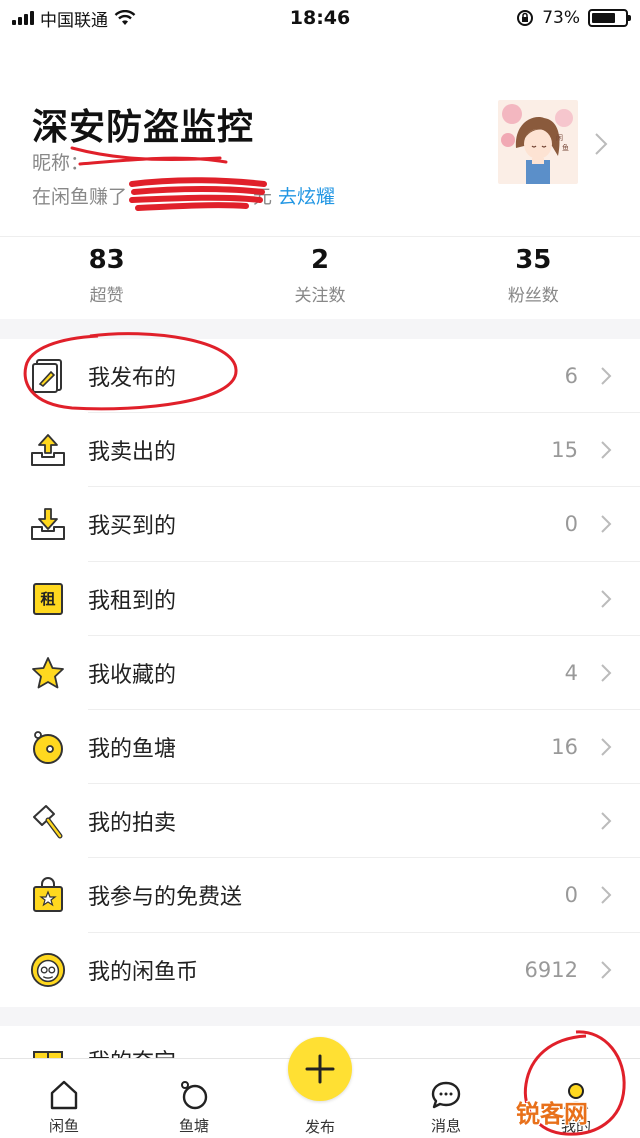 This screenshot has width=640, height=1138. What do you see at coordinates (106, 260) in the screenshot?
I see `stat-value: 83` at bounding box center [106, 260].